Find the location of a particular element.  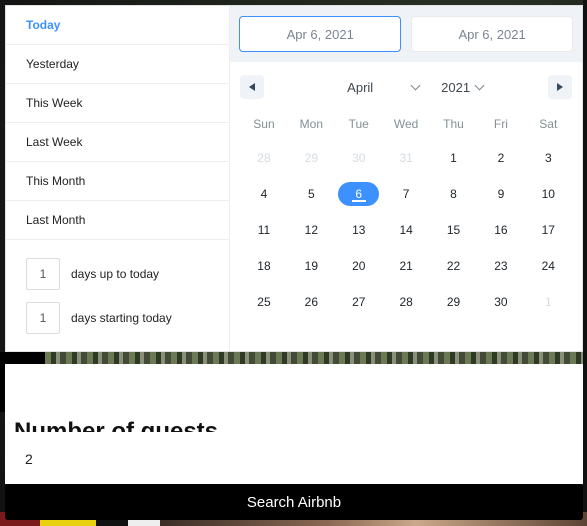

day-number: 1 is located at coordinates (453, 158).